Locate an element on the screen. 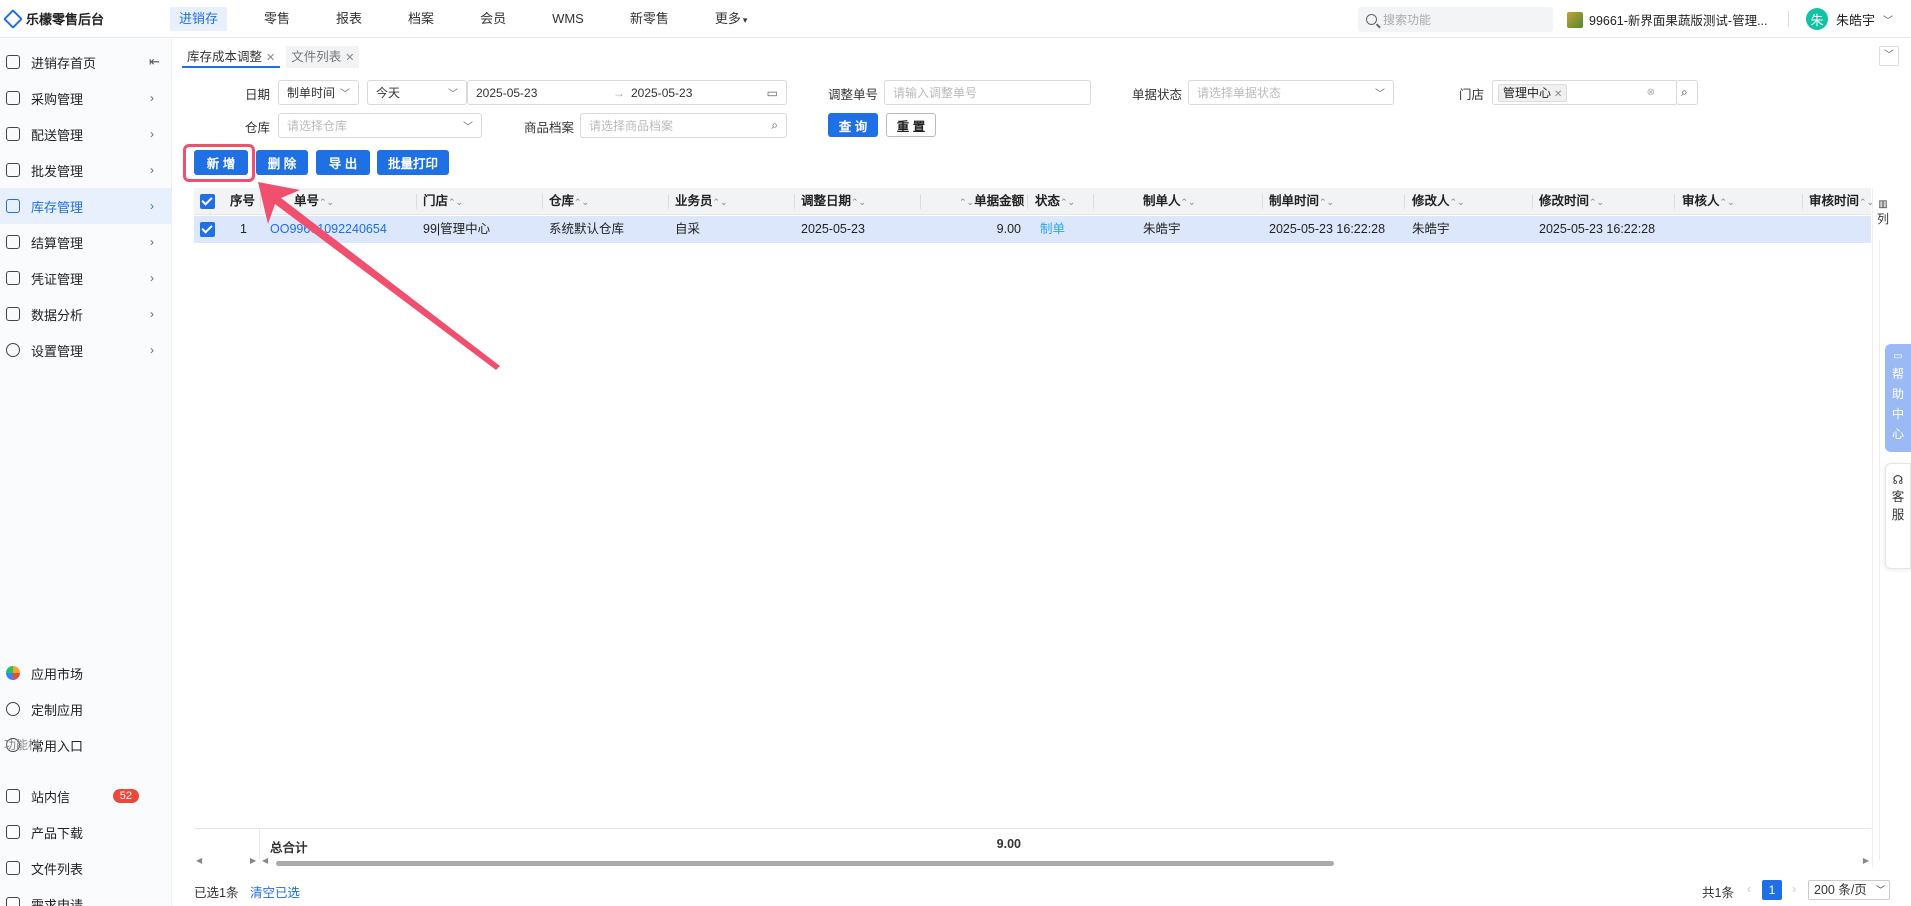  col-header-adjust-date: 调整日期⌃⌄ is located at coordinates (833, 201).